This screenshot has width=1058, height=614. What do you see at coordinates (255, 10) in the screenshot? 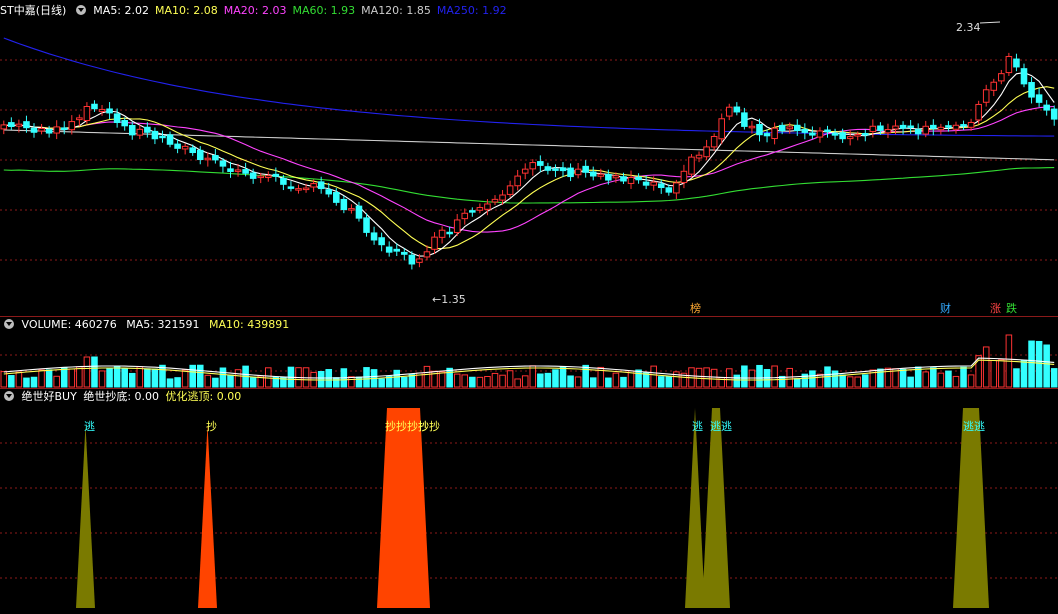
I see `ma-label-2: MA20: 2.03` at bounding box center [255, 10].